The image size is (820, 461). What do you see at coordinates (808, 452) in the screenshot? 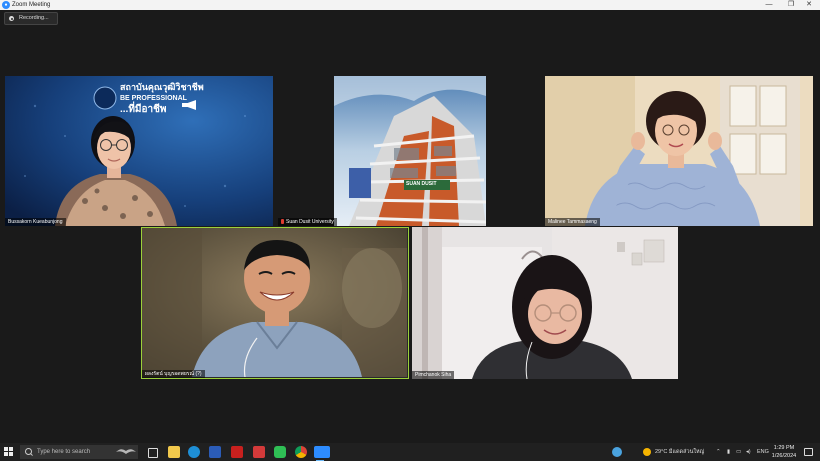
I see `notification-icon` at bounding box center [808, 452].